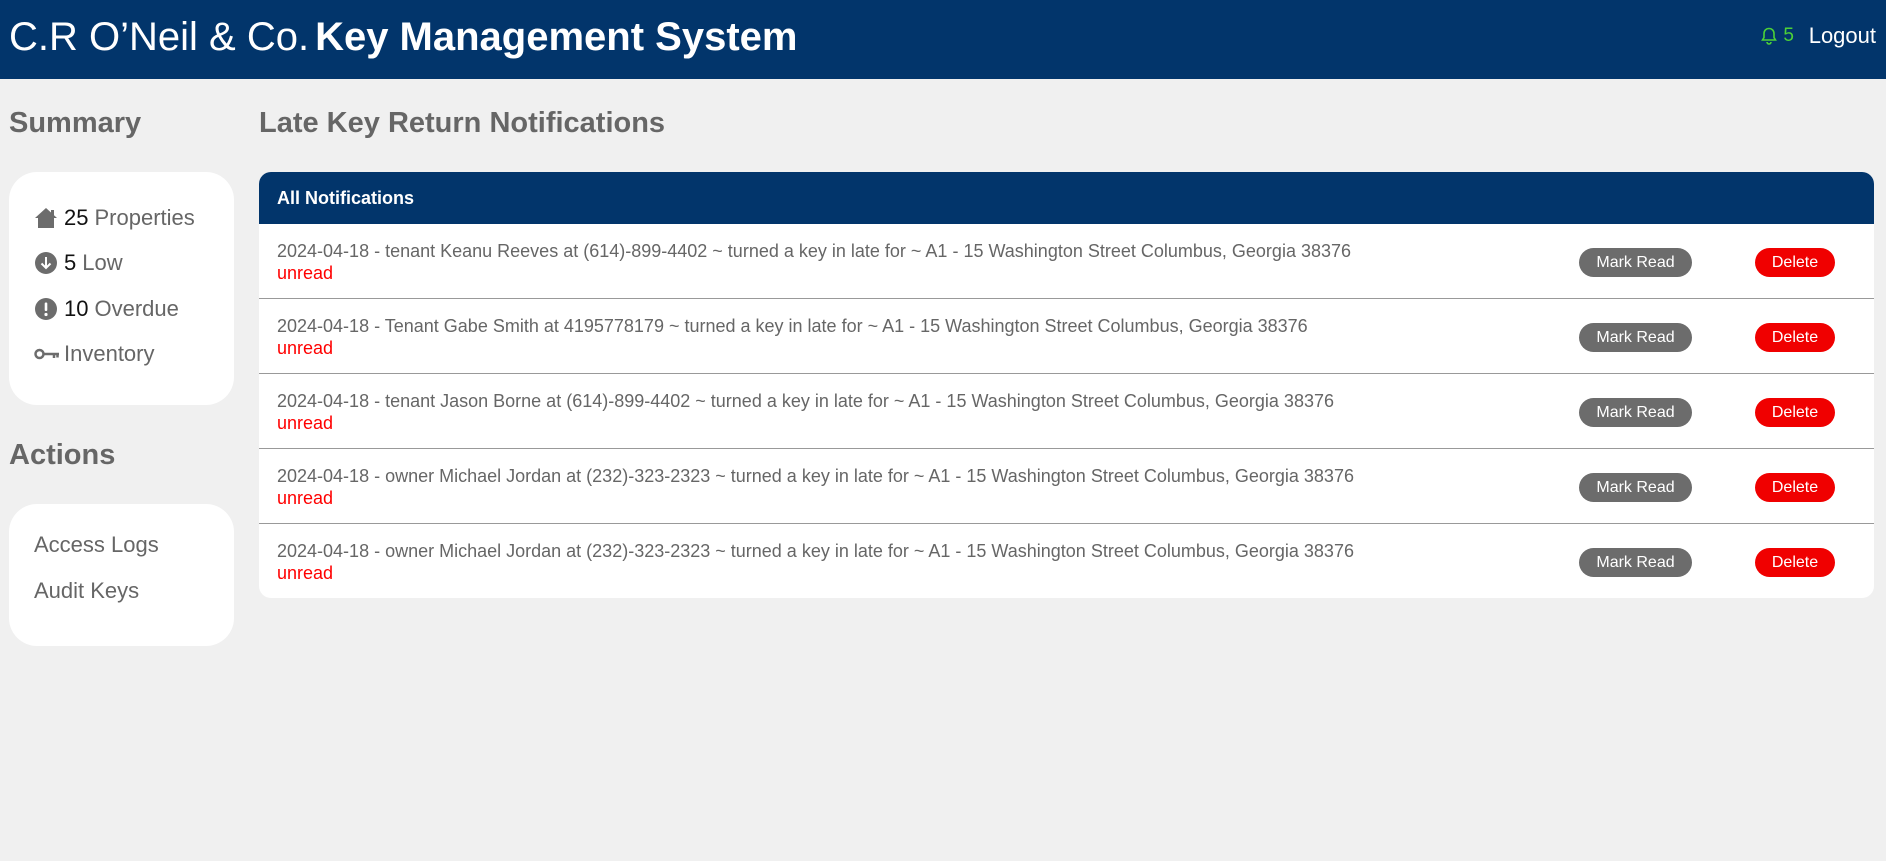 The image size is (1886, 861). I want to click on summary-item-inventory: Inventory, so click(121, 355).